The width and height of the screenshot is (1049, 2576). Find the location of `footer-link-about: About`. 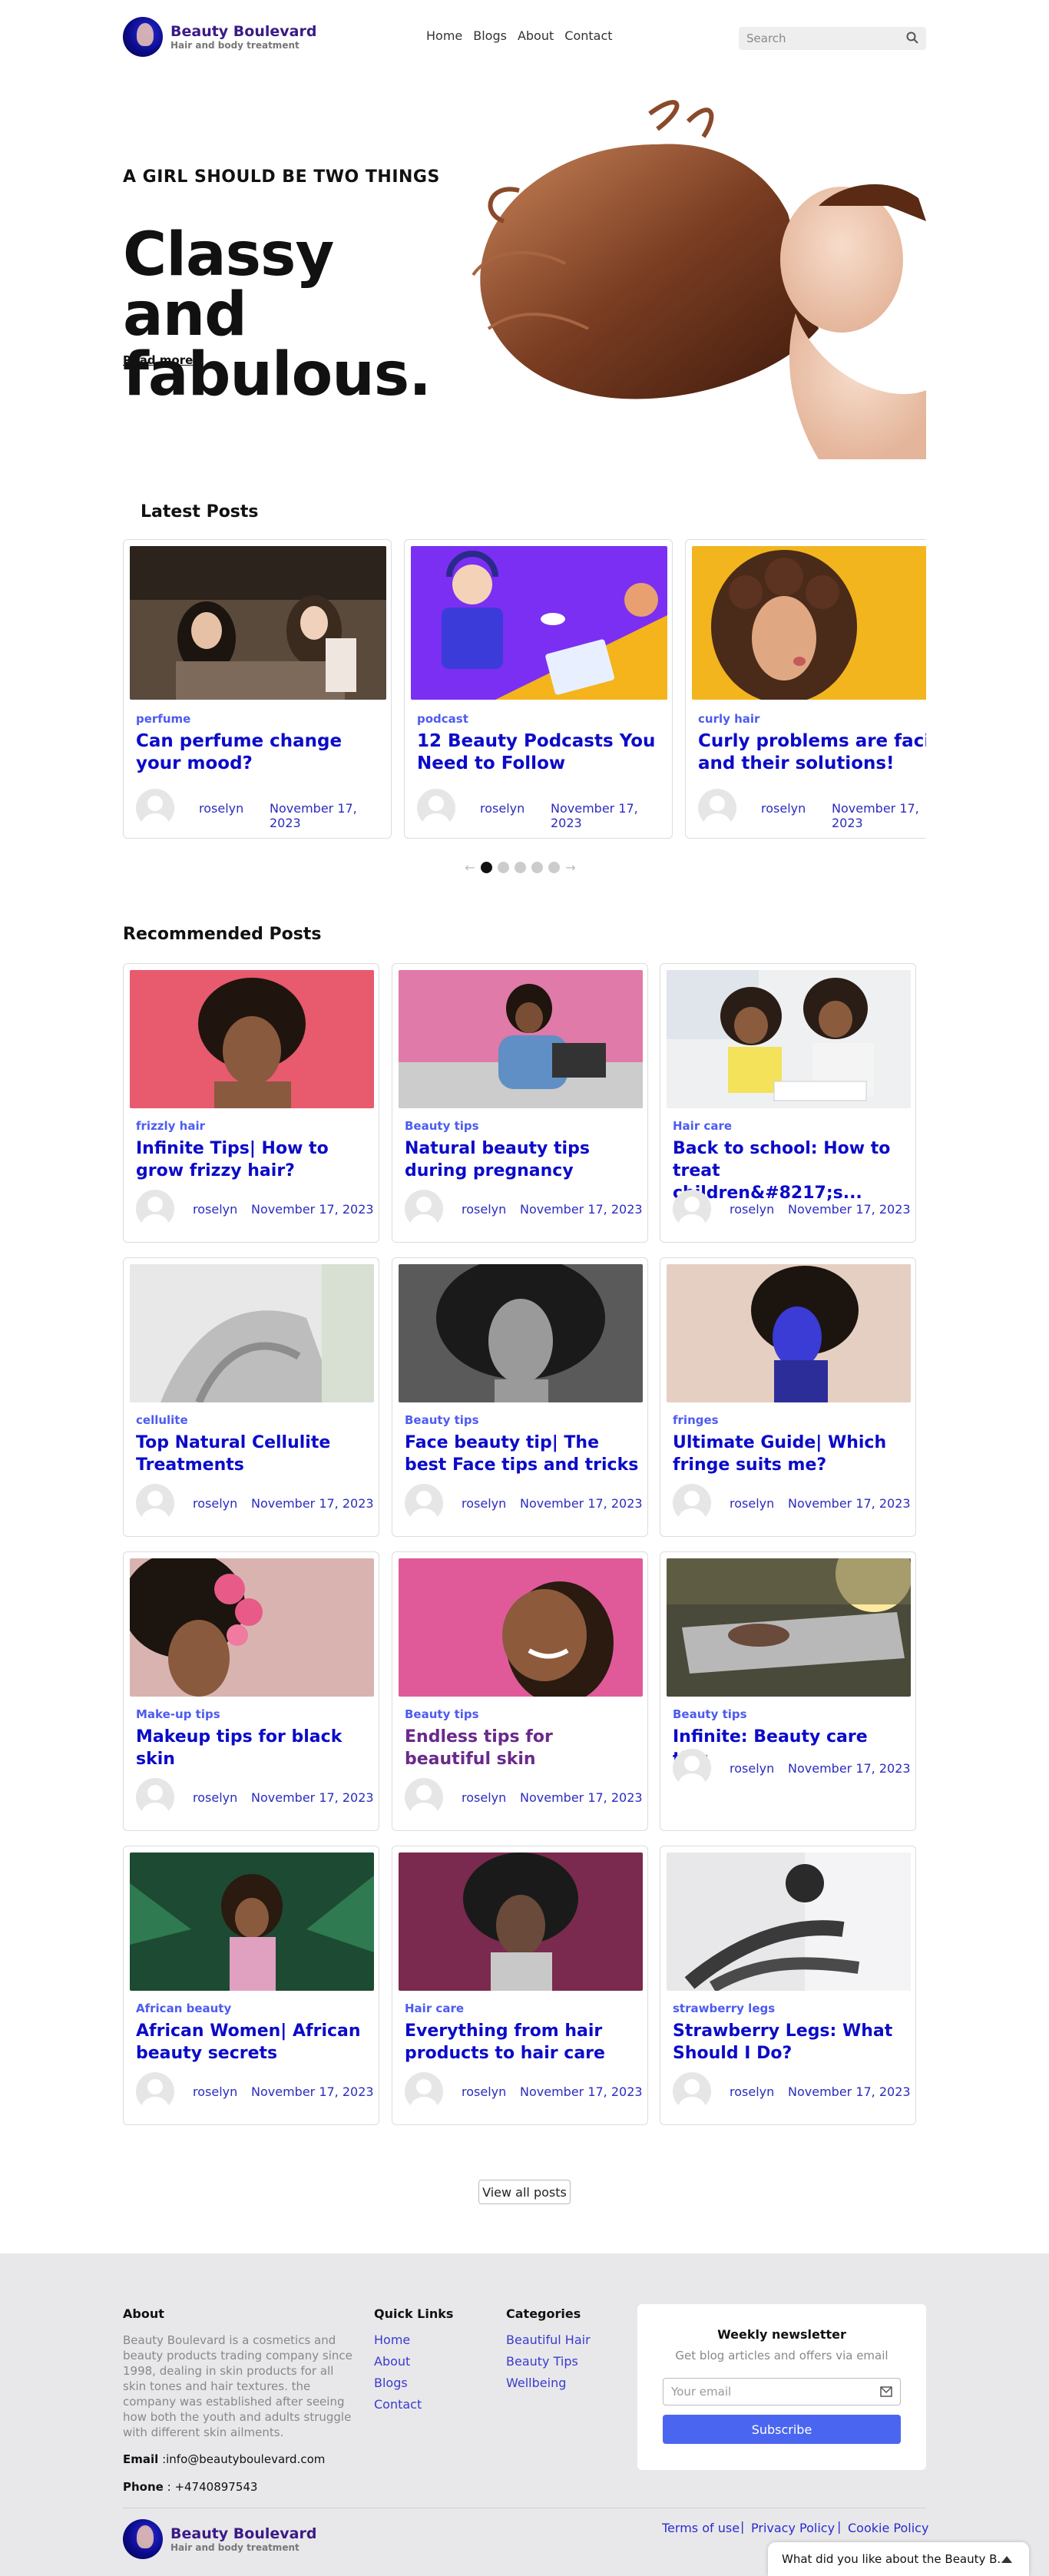

footer-link-about: About is located at coordinates (392, 2361).